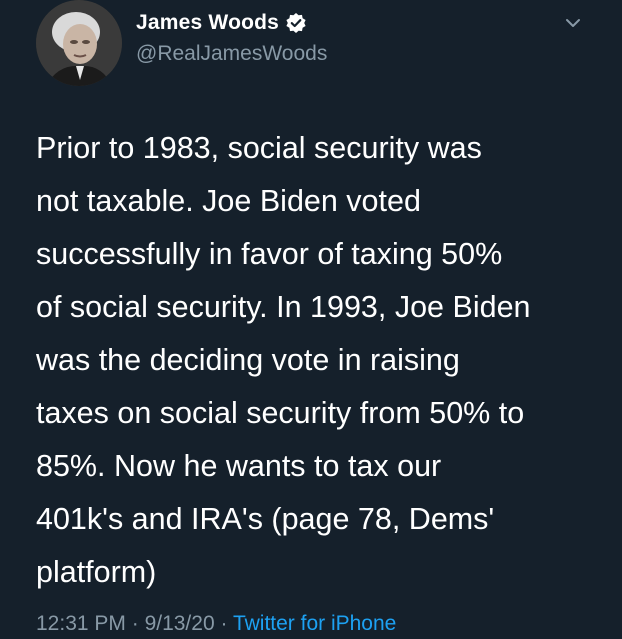 The width and height of the screenshot is (622, 639). I want to click on profile-photo, so click(79, 43).